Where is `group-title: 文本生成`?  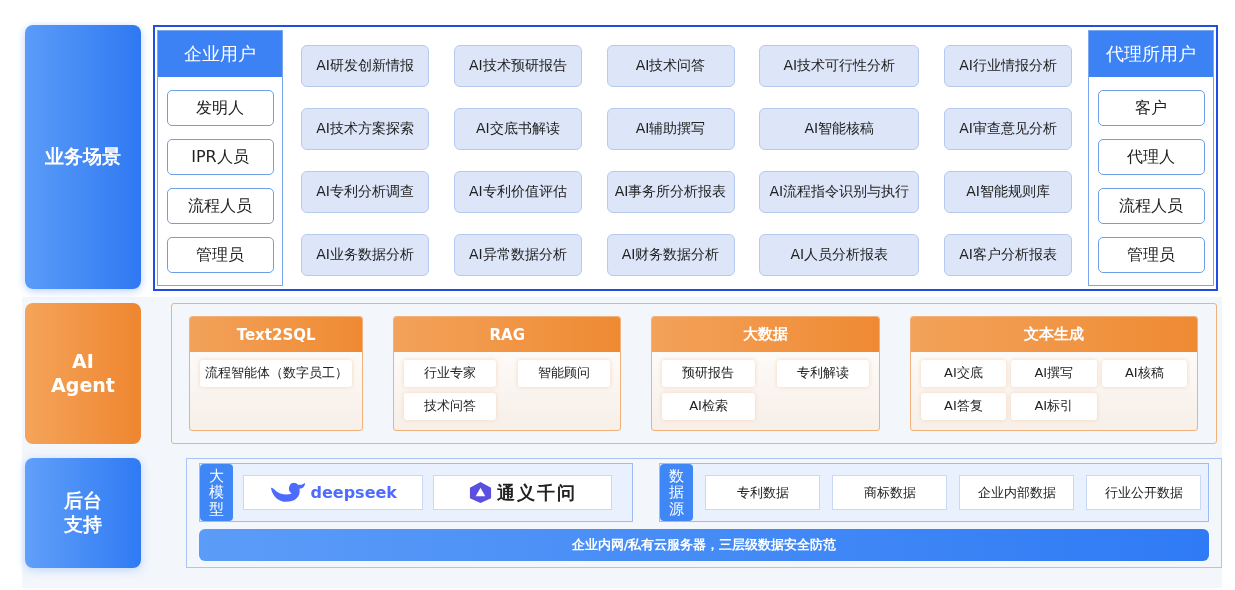
group-title: 文本生成 is located at coordinates (1053, 334).